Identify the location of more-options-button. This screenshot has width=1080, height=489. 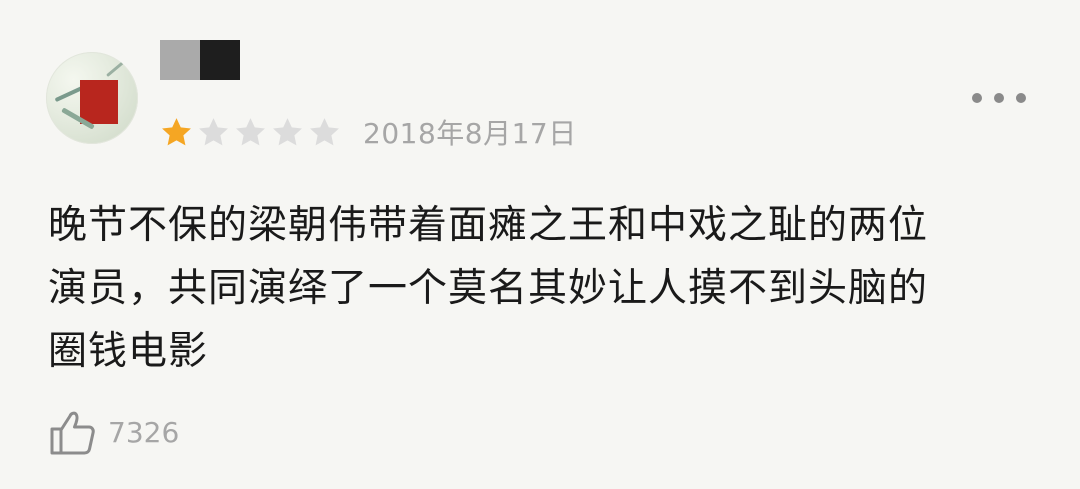
(999, 98).